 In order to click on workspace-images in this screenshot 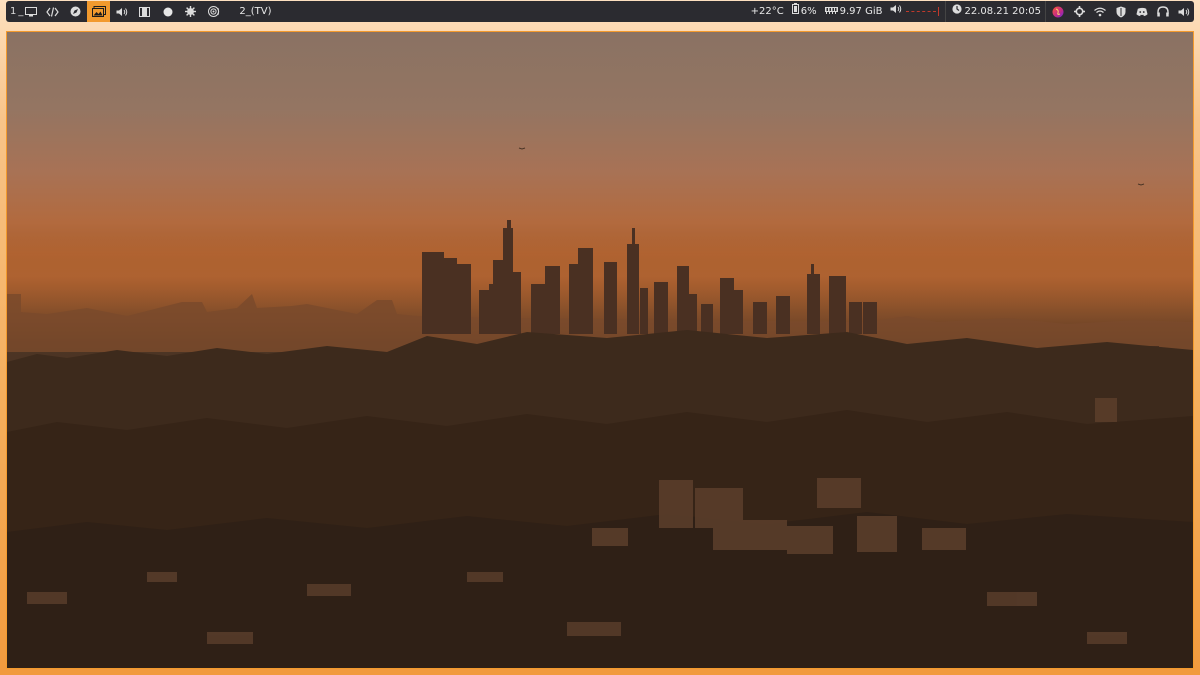, I will do `click(99, 11)`.